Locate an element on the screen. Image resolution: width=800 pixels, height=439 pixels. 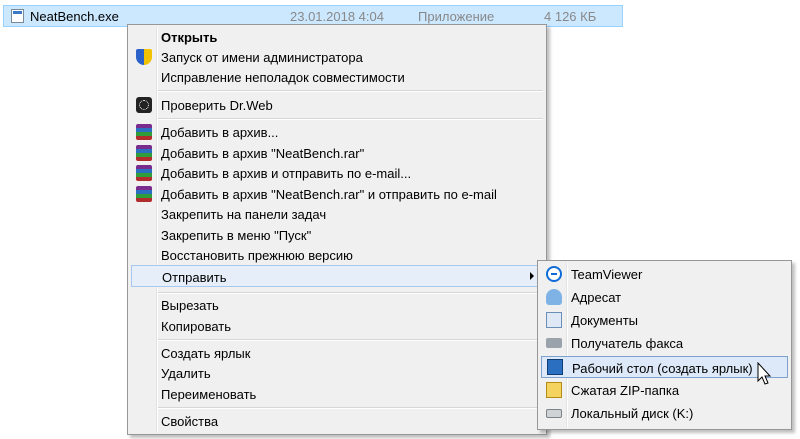
menu-item-label: Закрепить на панели задач is located at coordinates (244, 214).